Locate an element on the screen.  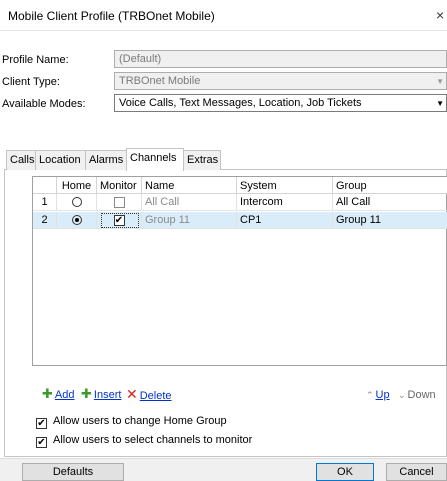
table-row: 1 All Call Intercom All Call is located at coordinates (240, 202).